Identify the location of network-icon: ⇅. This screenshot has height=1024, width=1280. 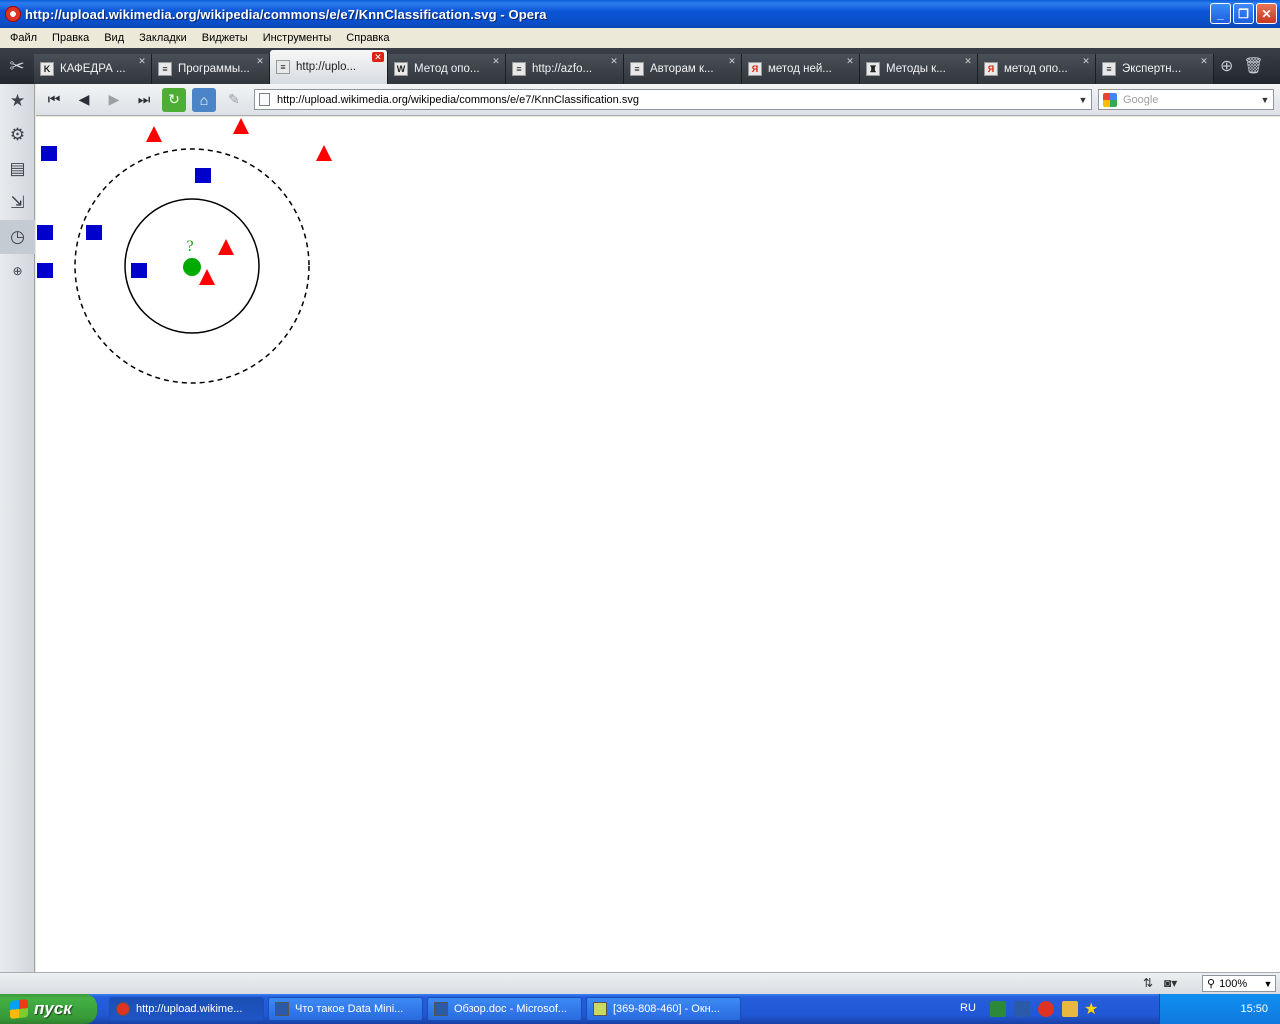
(1148, 983).